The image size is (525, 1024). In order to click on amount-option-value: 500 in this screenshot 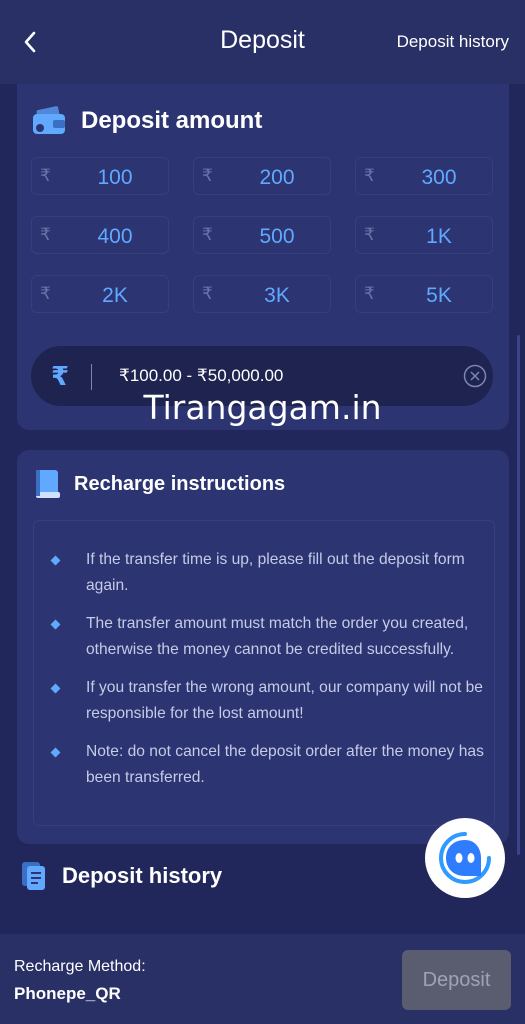, I will do `click(277, 236)`.